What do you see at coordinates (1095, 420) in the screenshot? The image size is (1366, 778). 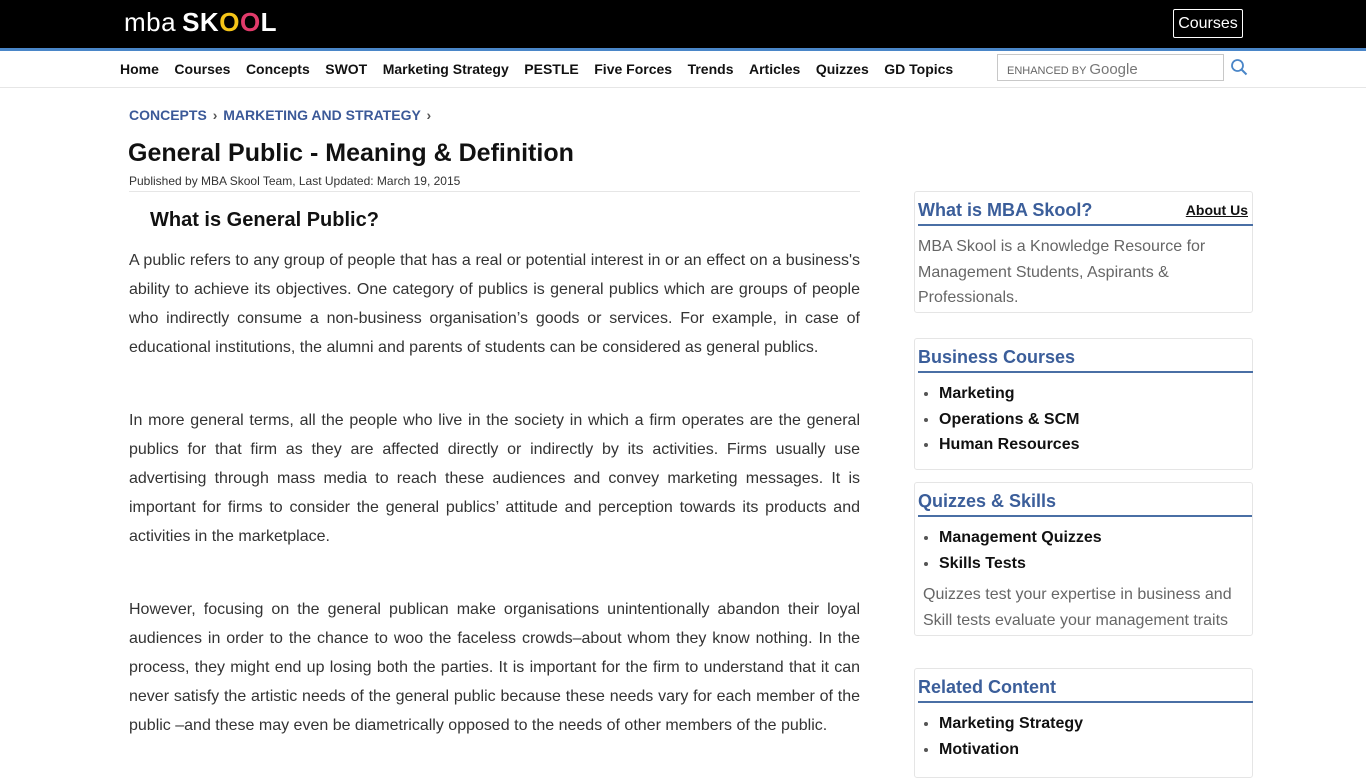 I see `sidebar-link-operations-scm: Operations & SCM` at bounding box center [1095, 420].